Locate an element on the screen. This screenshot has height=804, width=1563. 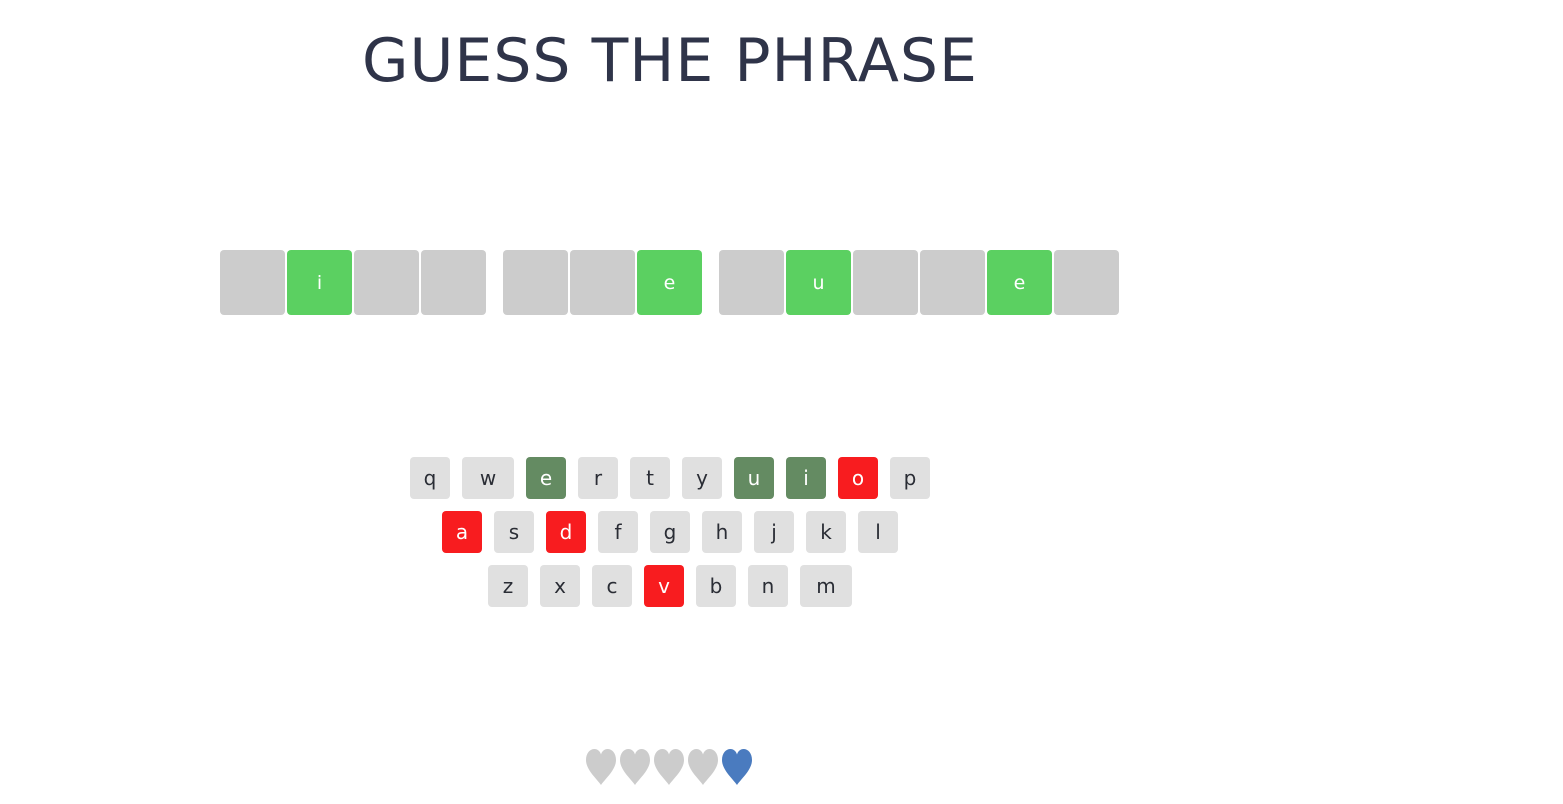
key-k: k is located at coordinates (826, 532).